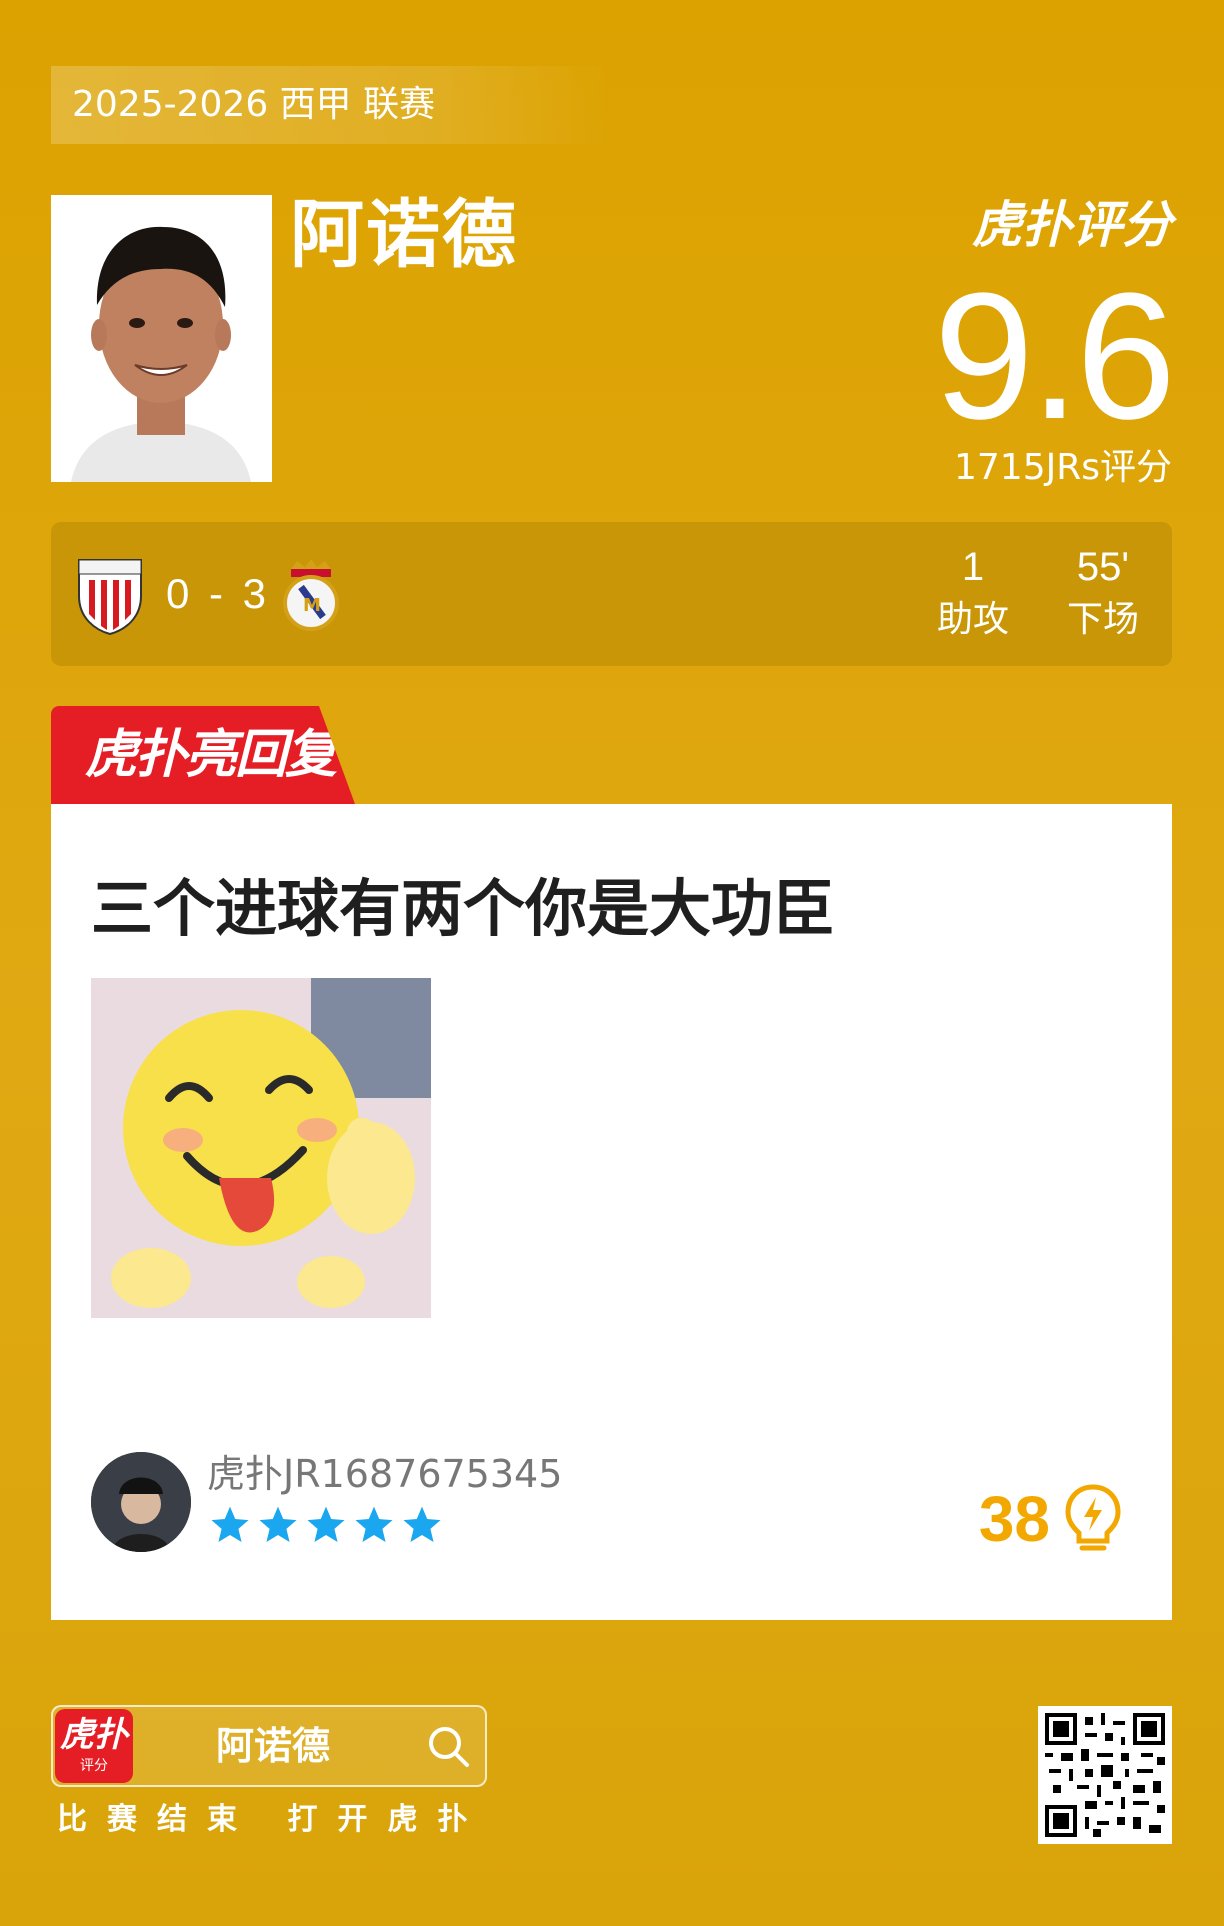  I want to click on stat-substituted: 55' 下场, so click(1103, 595).